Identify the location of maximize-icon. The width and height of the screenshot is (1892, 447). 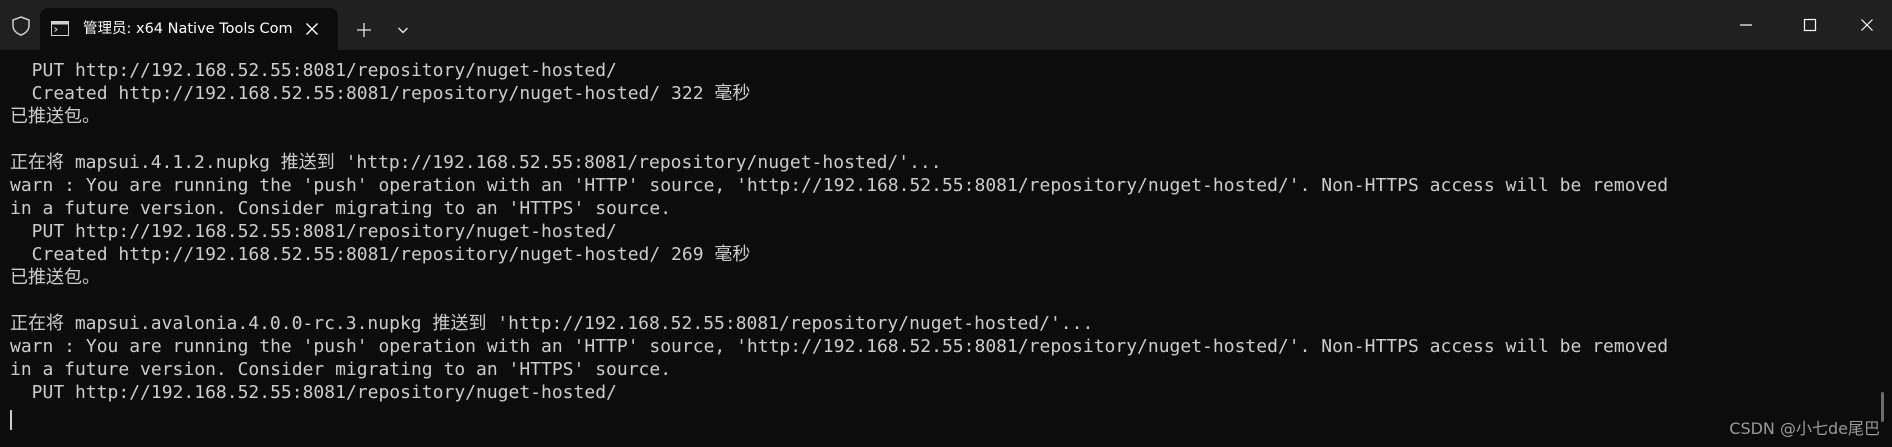
(1810, 25).